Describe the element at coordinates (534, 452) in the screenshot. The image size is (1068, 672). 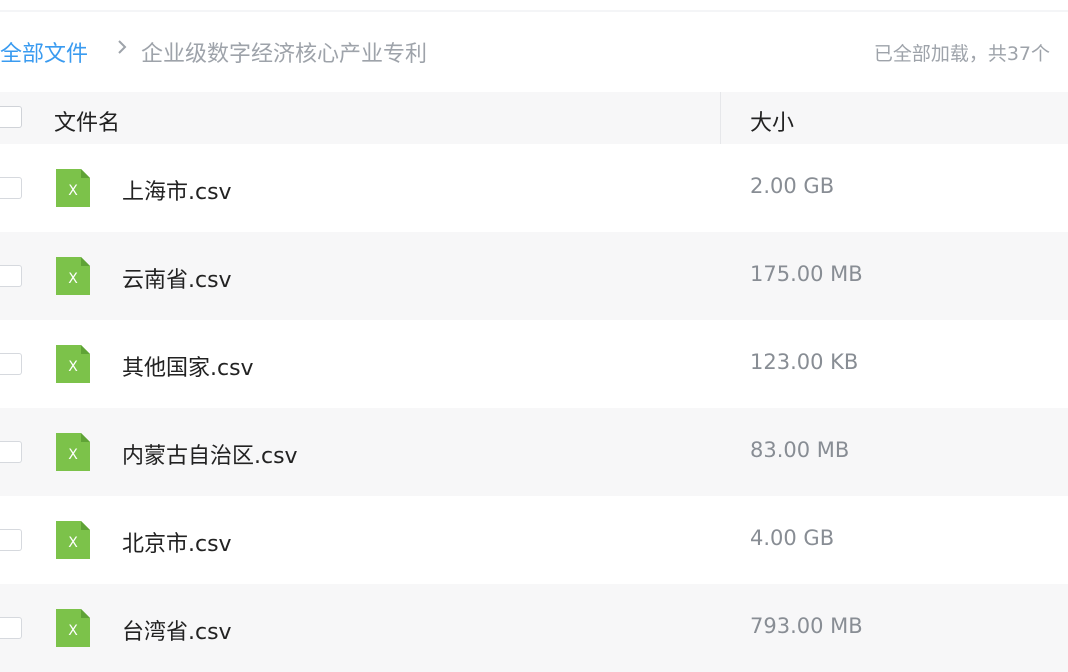
I see `file-row: X 内蒙古自治区.csv 83.00 MB` at that location.